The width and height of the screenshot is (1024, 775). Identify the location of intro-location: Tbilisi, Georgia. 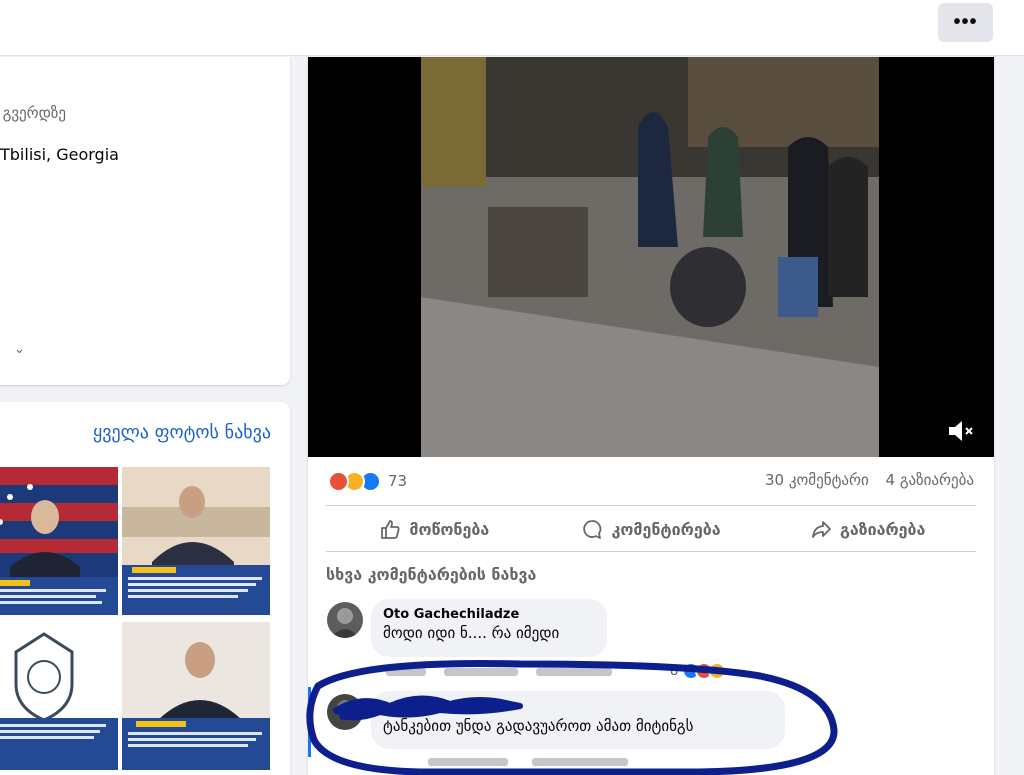
(59, 154).